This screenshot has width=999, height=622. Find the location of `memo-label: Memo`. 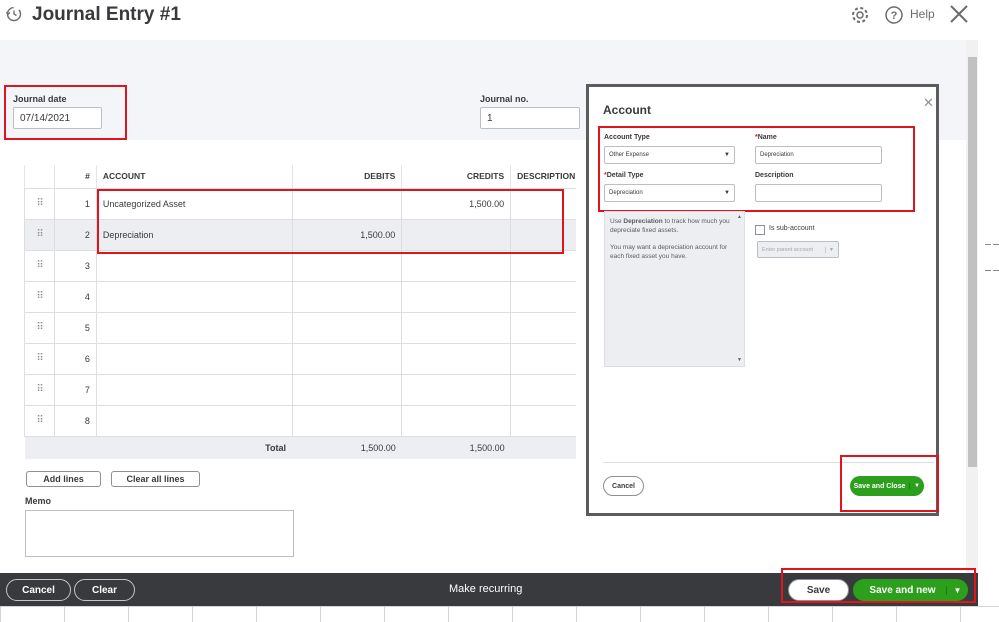

memo-label: Memo is located at coordinates (38, 501).